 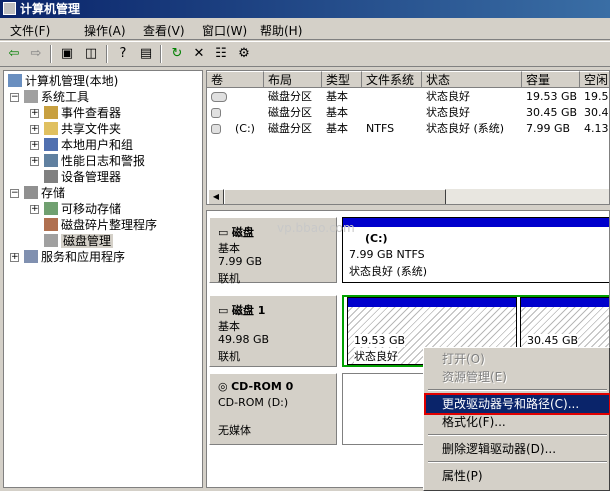 What do you see at coordinates (392, 79) in the screenshot?
I see `col-filesystem: 文件系统` at bounding box center [392, 79].